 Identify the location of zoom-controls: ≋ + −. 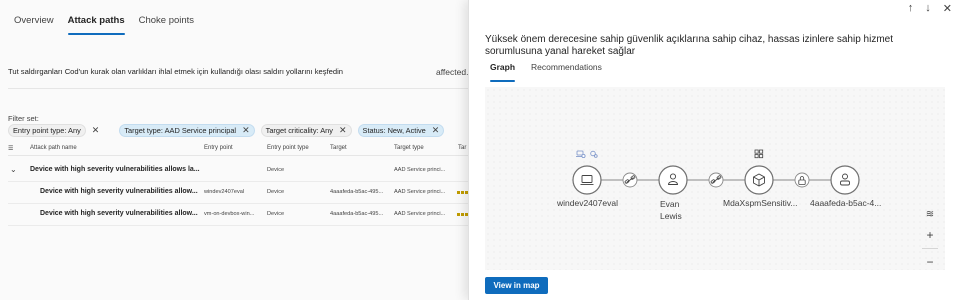
(930, 238).